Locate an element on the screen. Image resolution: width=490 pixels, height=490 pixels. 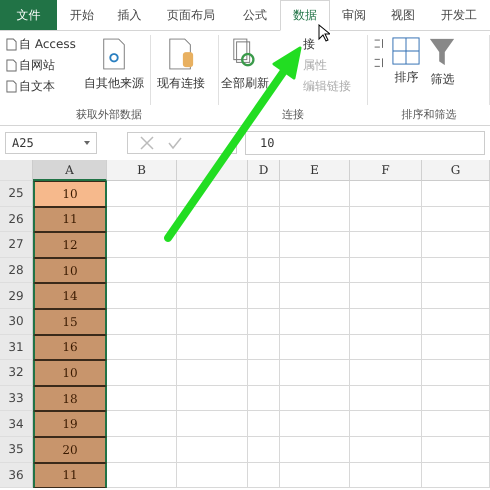
row-header: 30 is located at coordinates (16, 321).